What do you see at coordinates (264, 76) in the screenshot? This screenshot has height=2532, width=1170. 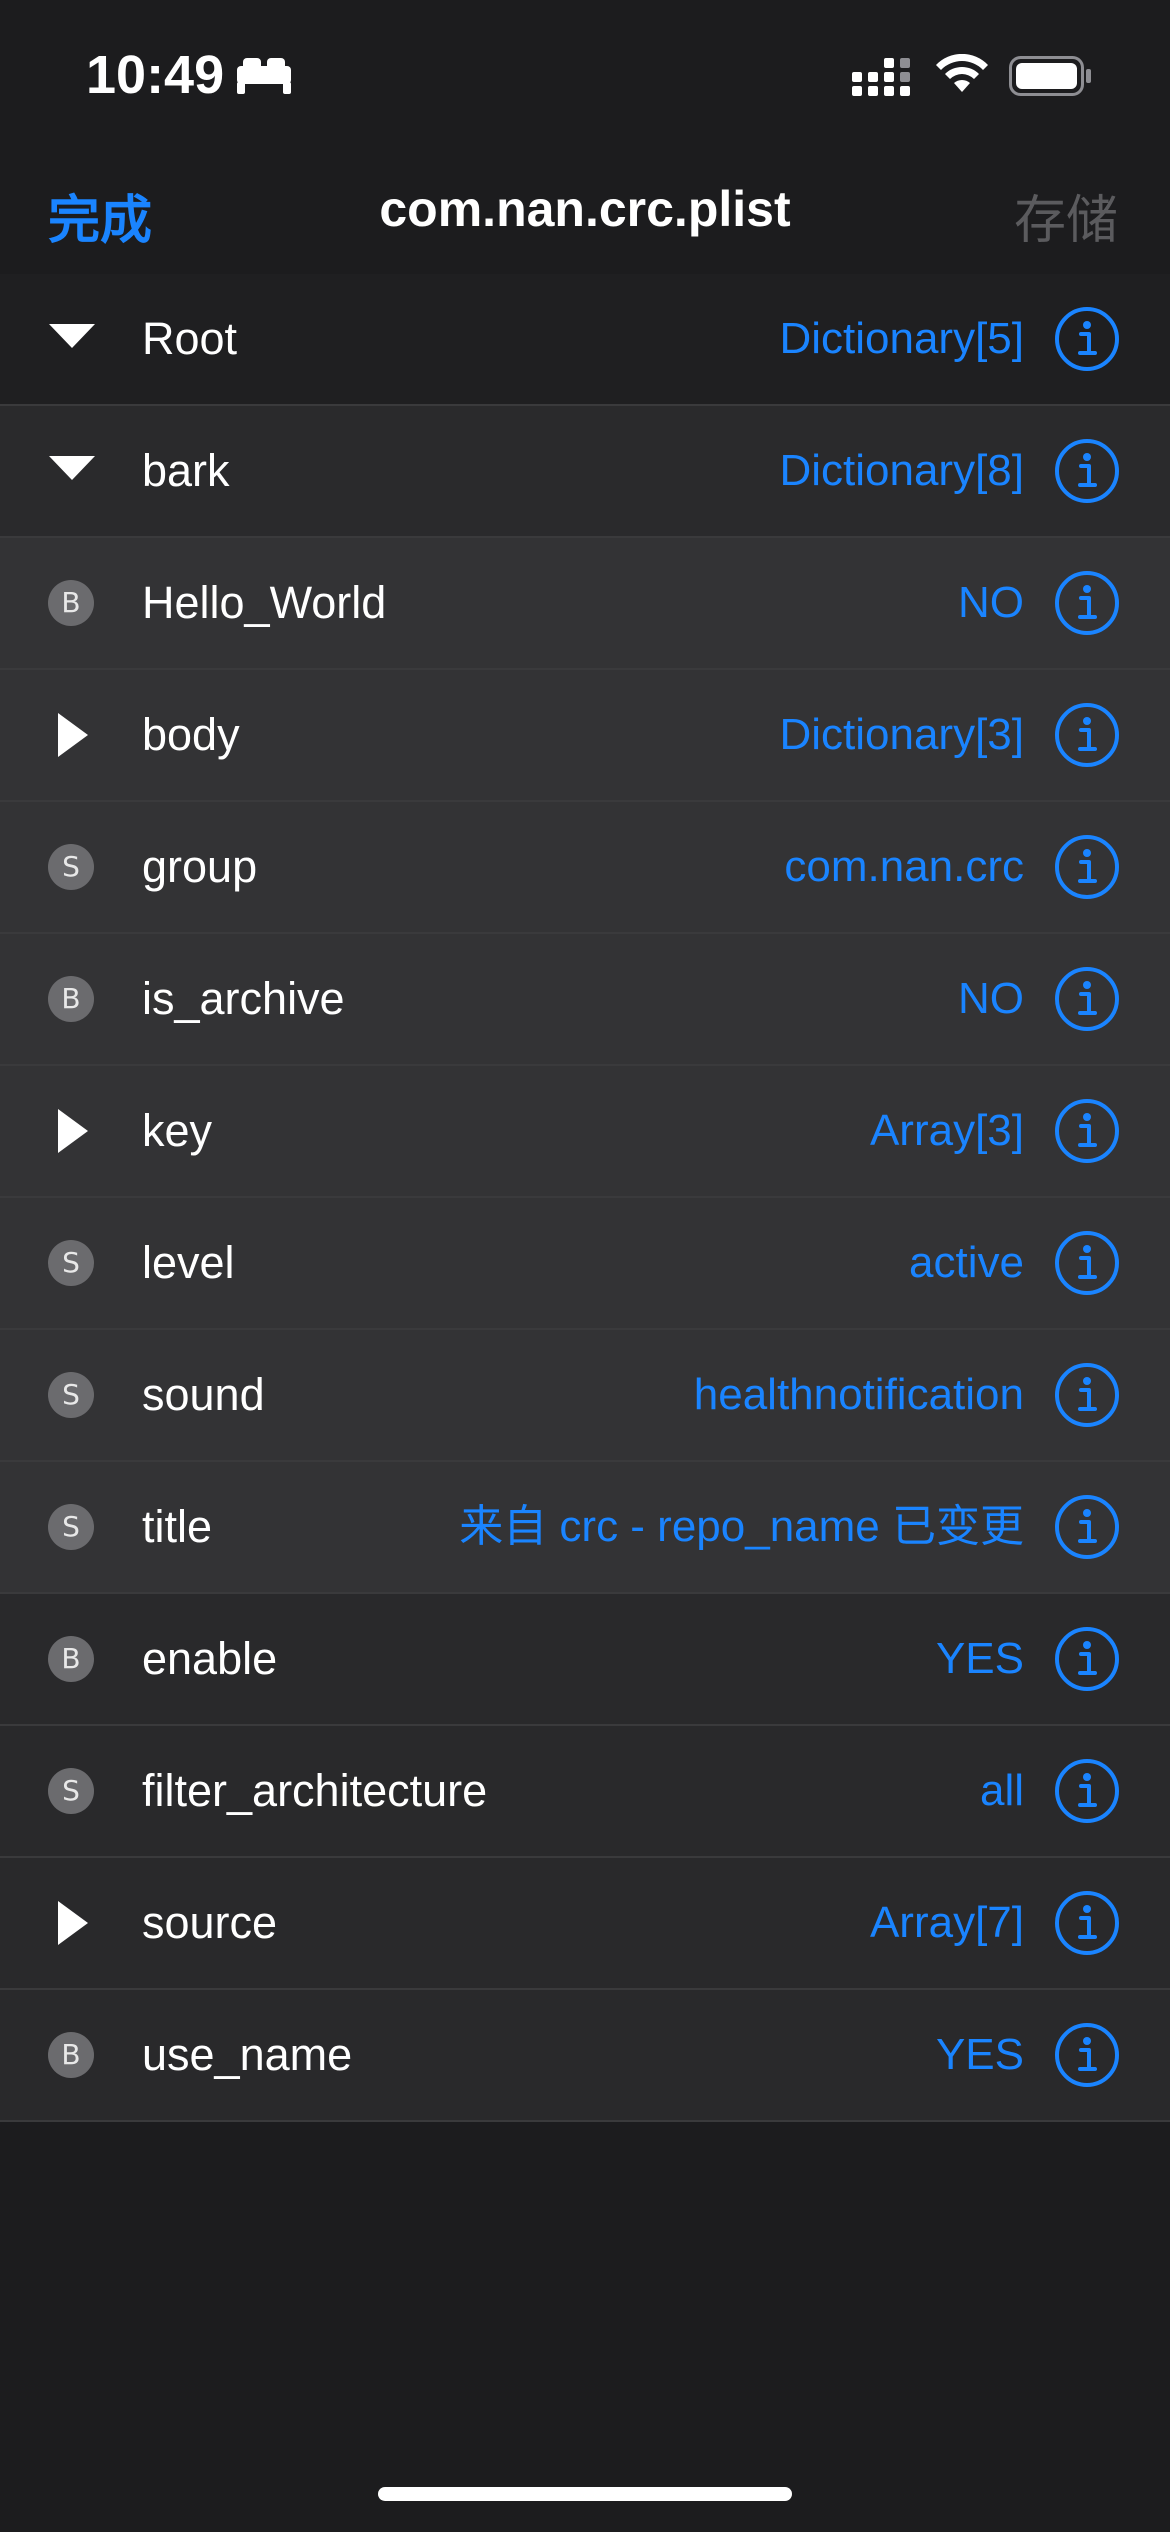 I see `bed-icon` at bounding box center [264, 76].